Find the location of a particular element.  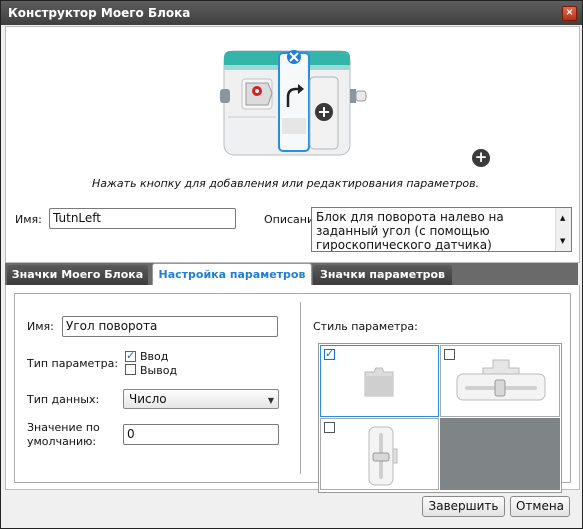

finish-button: Завершить is located at coordinates (463, 506).